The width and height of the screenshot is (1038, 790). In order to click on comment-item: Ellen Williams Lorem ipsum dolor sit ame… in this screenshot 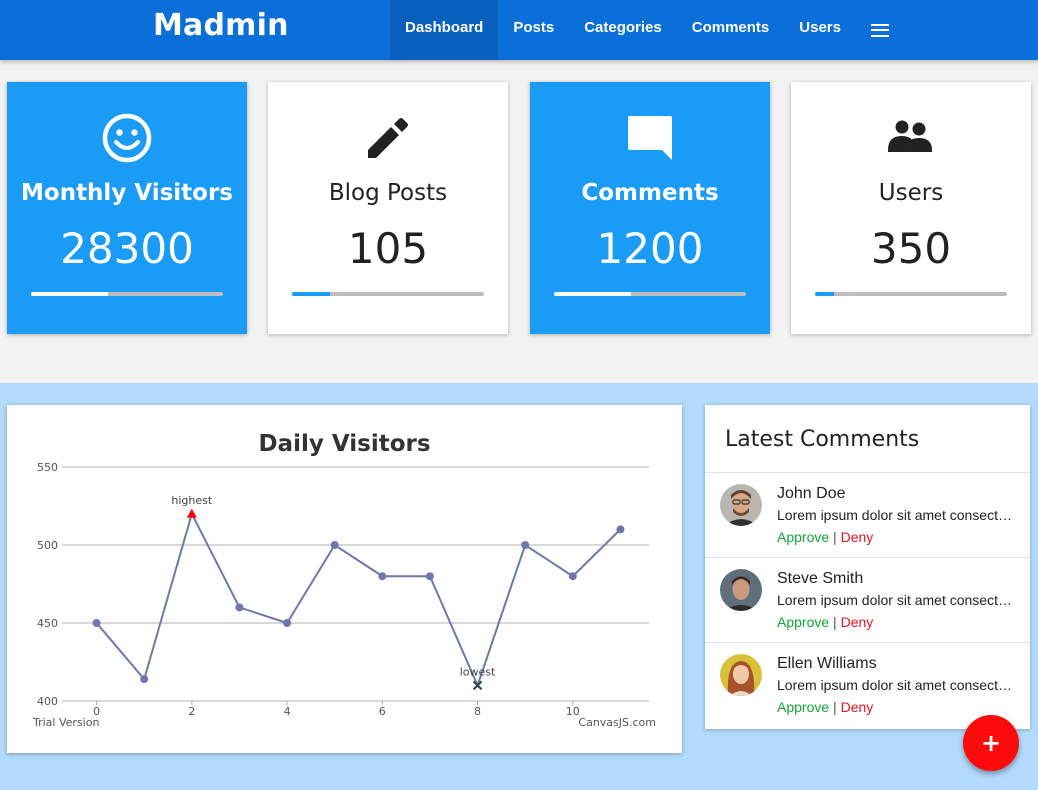, I will do `click(867, 685)`.